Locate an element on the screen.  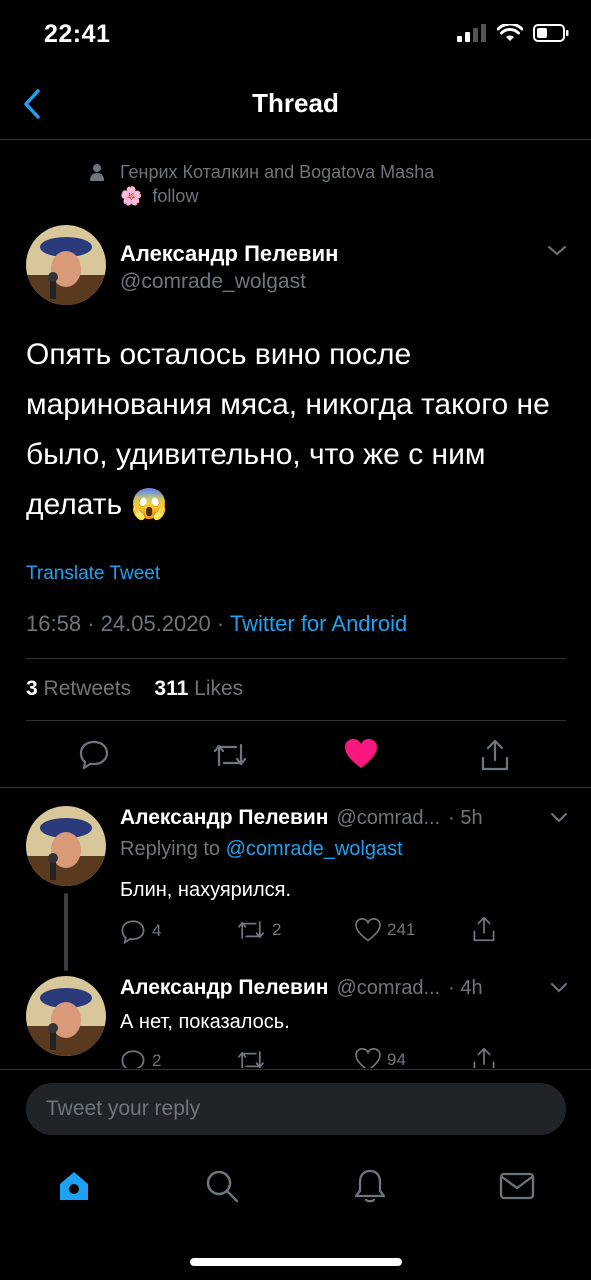
like-count: 241 is located at coordinates (401, 929).